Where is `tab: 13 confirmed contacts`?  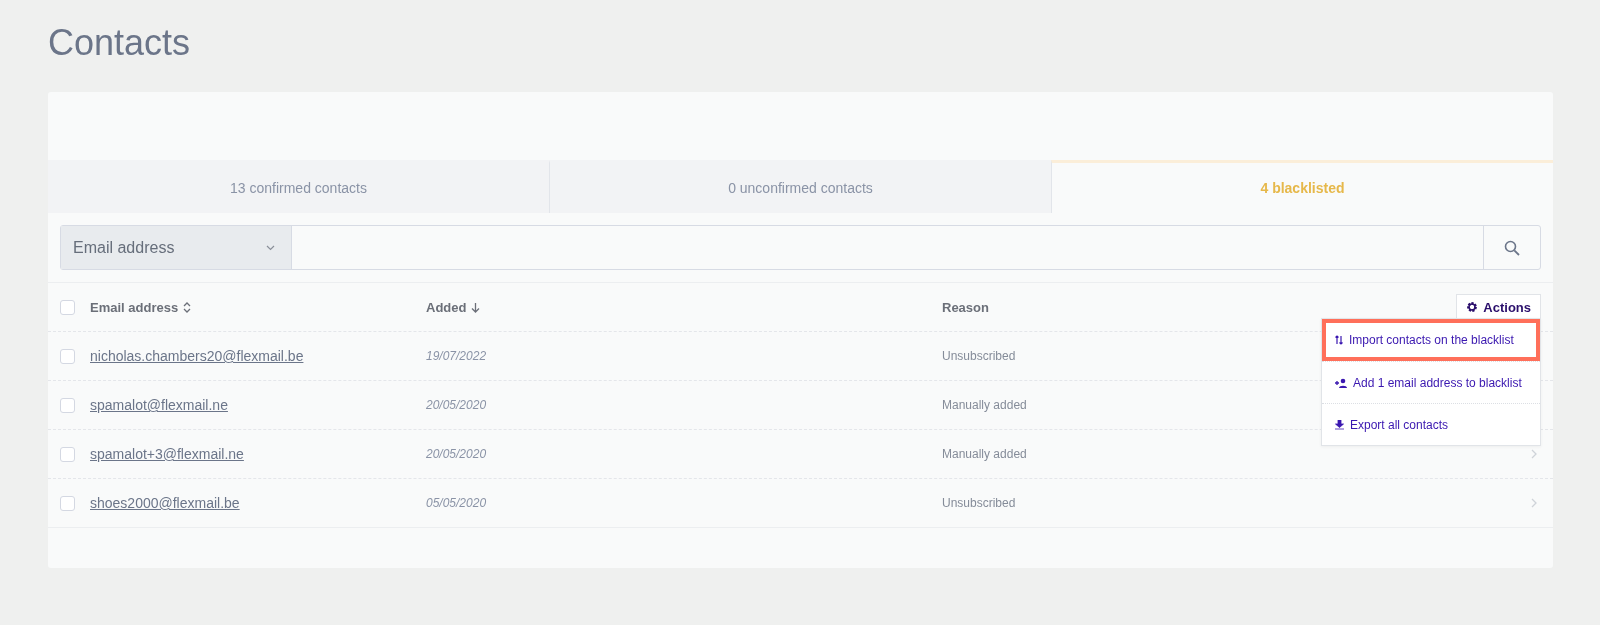 tab: 13 confirmed contacts is located at coordinates (298, 186).